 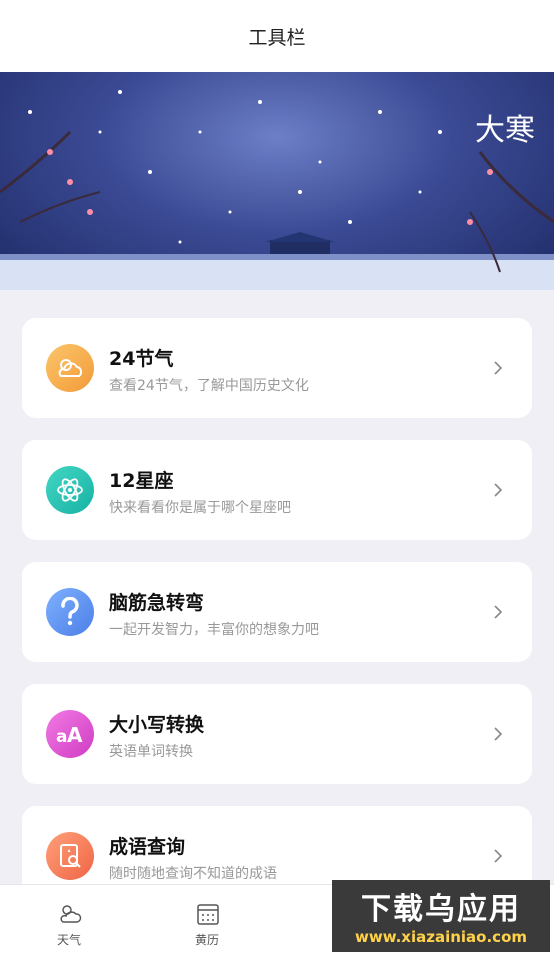 I want to click on page-title: 工具栏, so click(x=277, y=37).